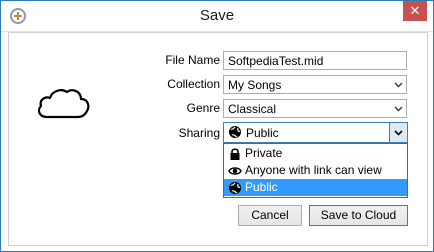 The width and height of the screenshot is (434, 252). Describe the element at coordinates (235, 154) in the screenshot. I see `lock-icon` at that location.